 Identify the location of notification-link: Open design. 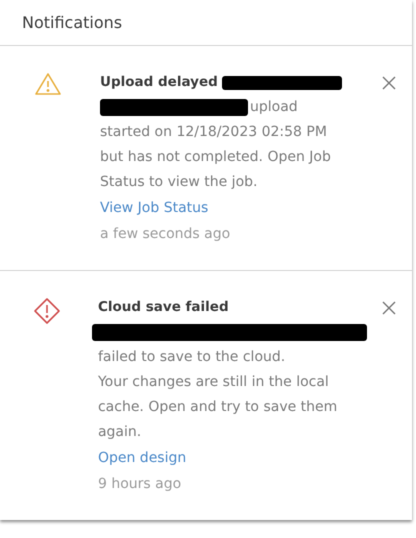
(142, 458).